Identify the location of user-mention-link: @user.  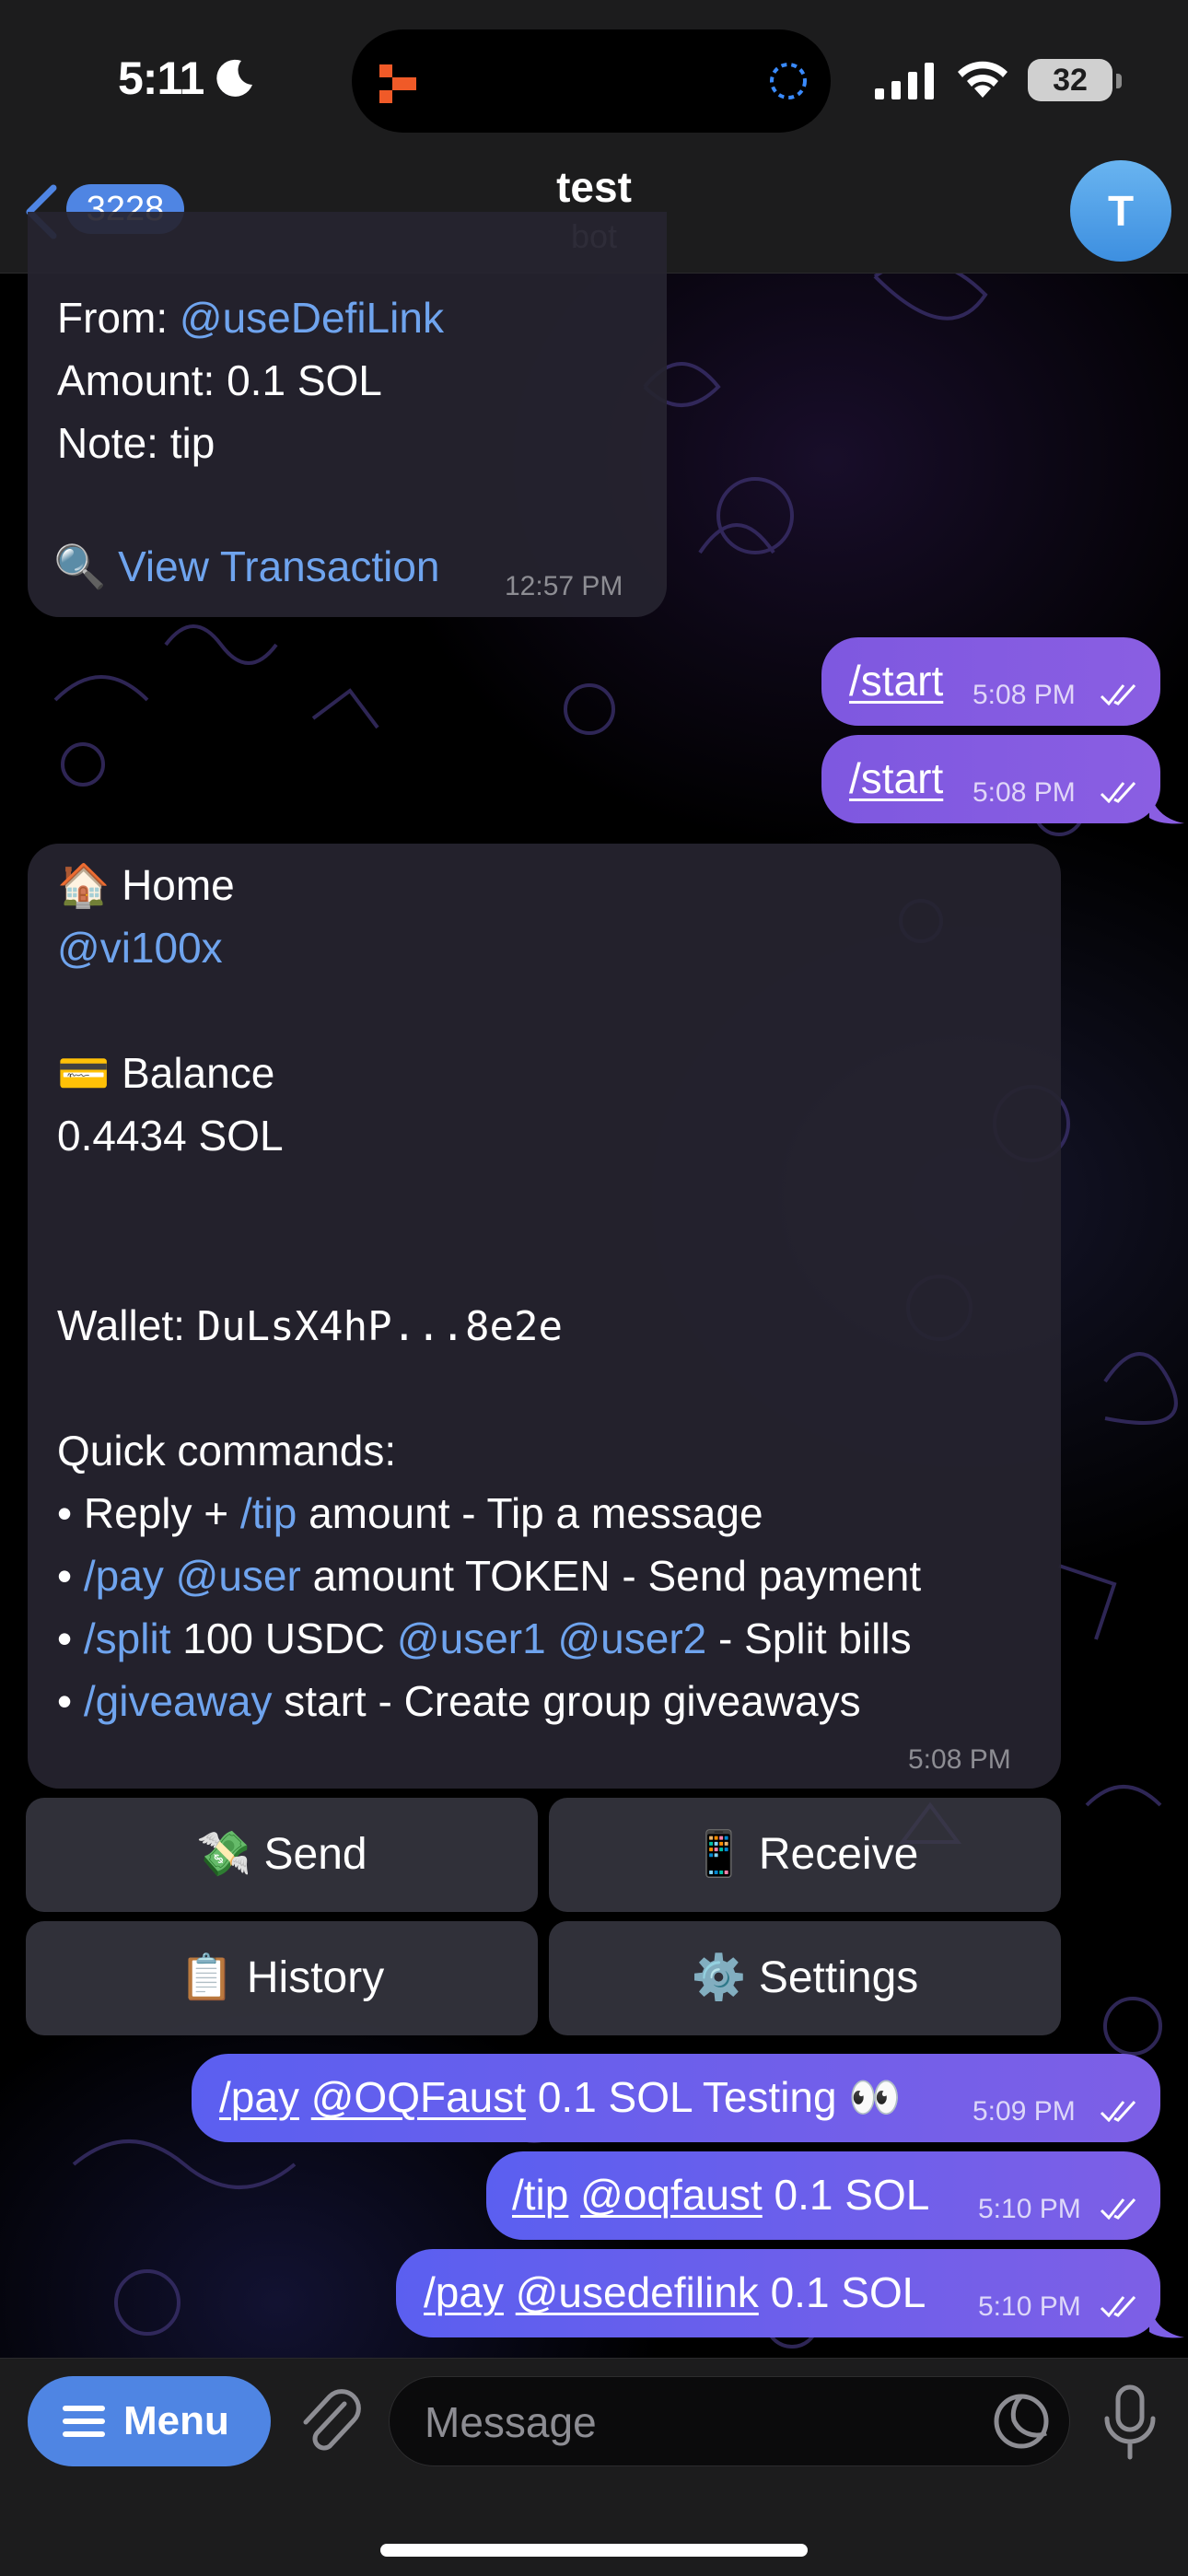
(239, 1576).